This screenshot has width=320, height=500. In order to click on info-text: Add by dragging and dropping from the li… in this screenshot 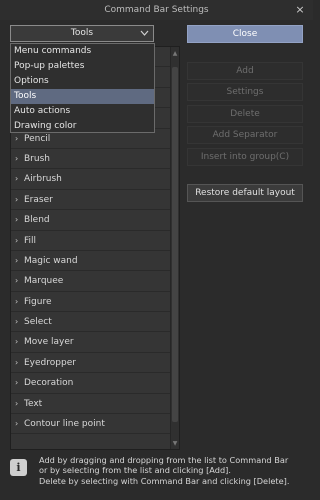, I will do `click(174, 470)`.